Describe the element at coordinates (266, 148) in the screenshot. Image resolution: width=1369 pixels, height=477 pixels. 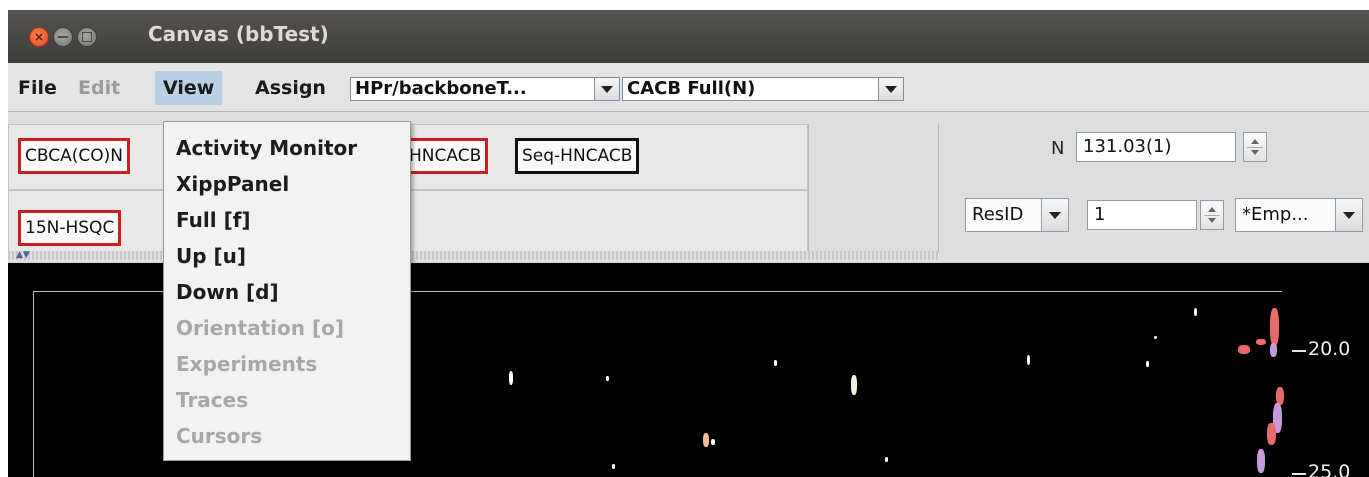
I see `menu-item-activity-monitor: Activity Monitor` at that location.